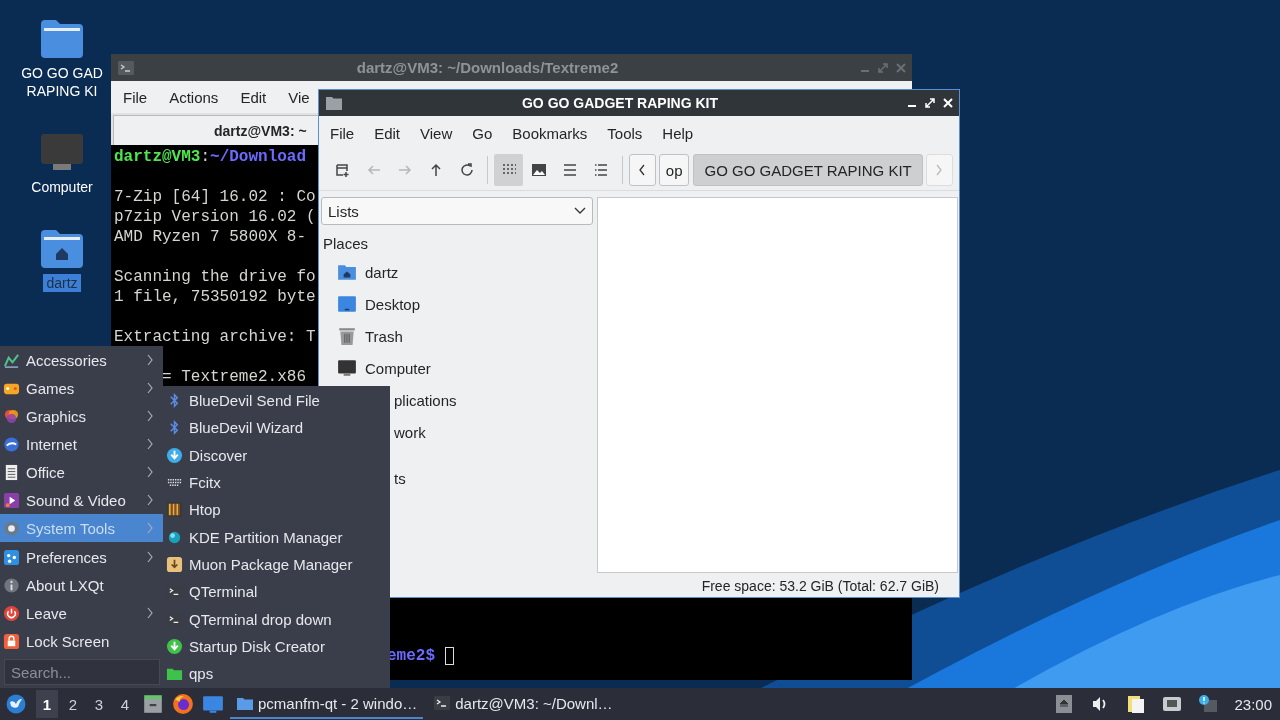 The width and height of the screenshot is (1280, 720). I want to click on menu-item: Help, so click(678, 133).